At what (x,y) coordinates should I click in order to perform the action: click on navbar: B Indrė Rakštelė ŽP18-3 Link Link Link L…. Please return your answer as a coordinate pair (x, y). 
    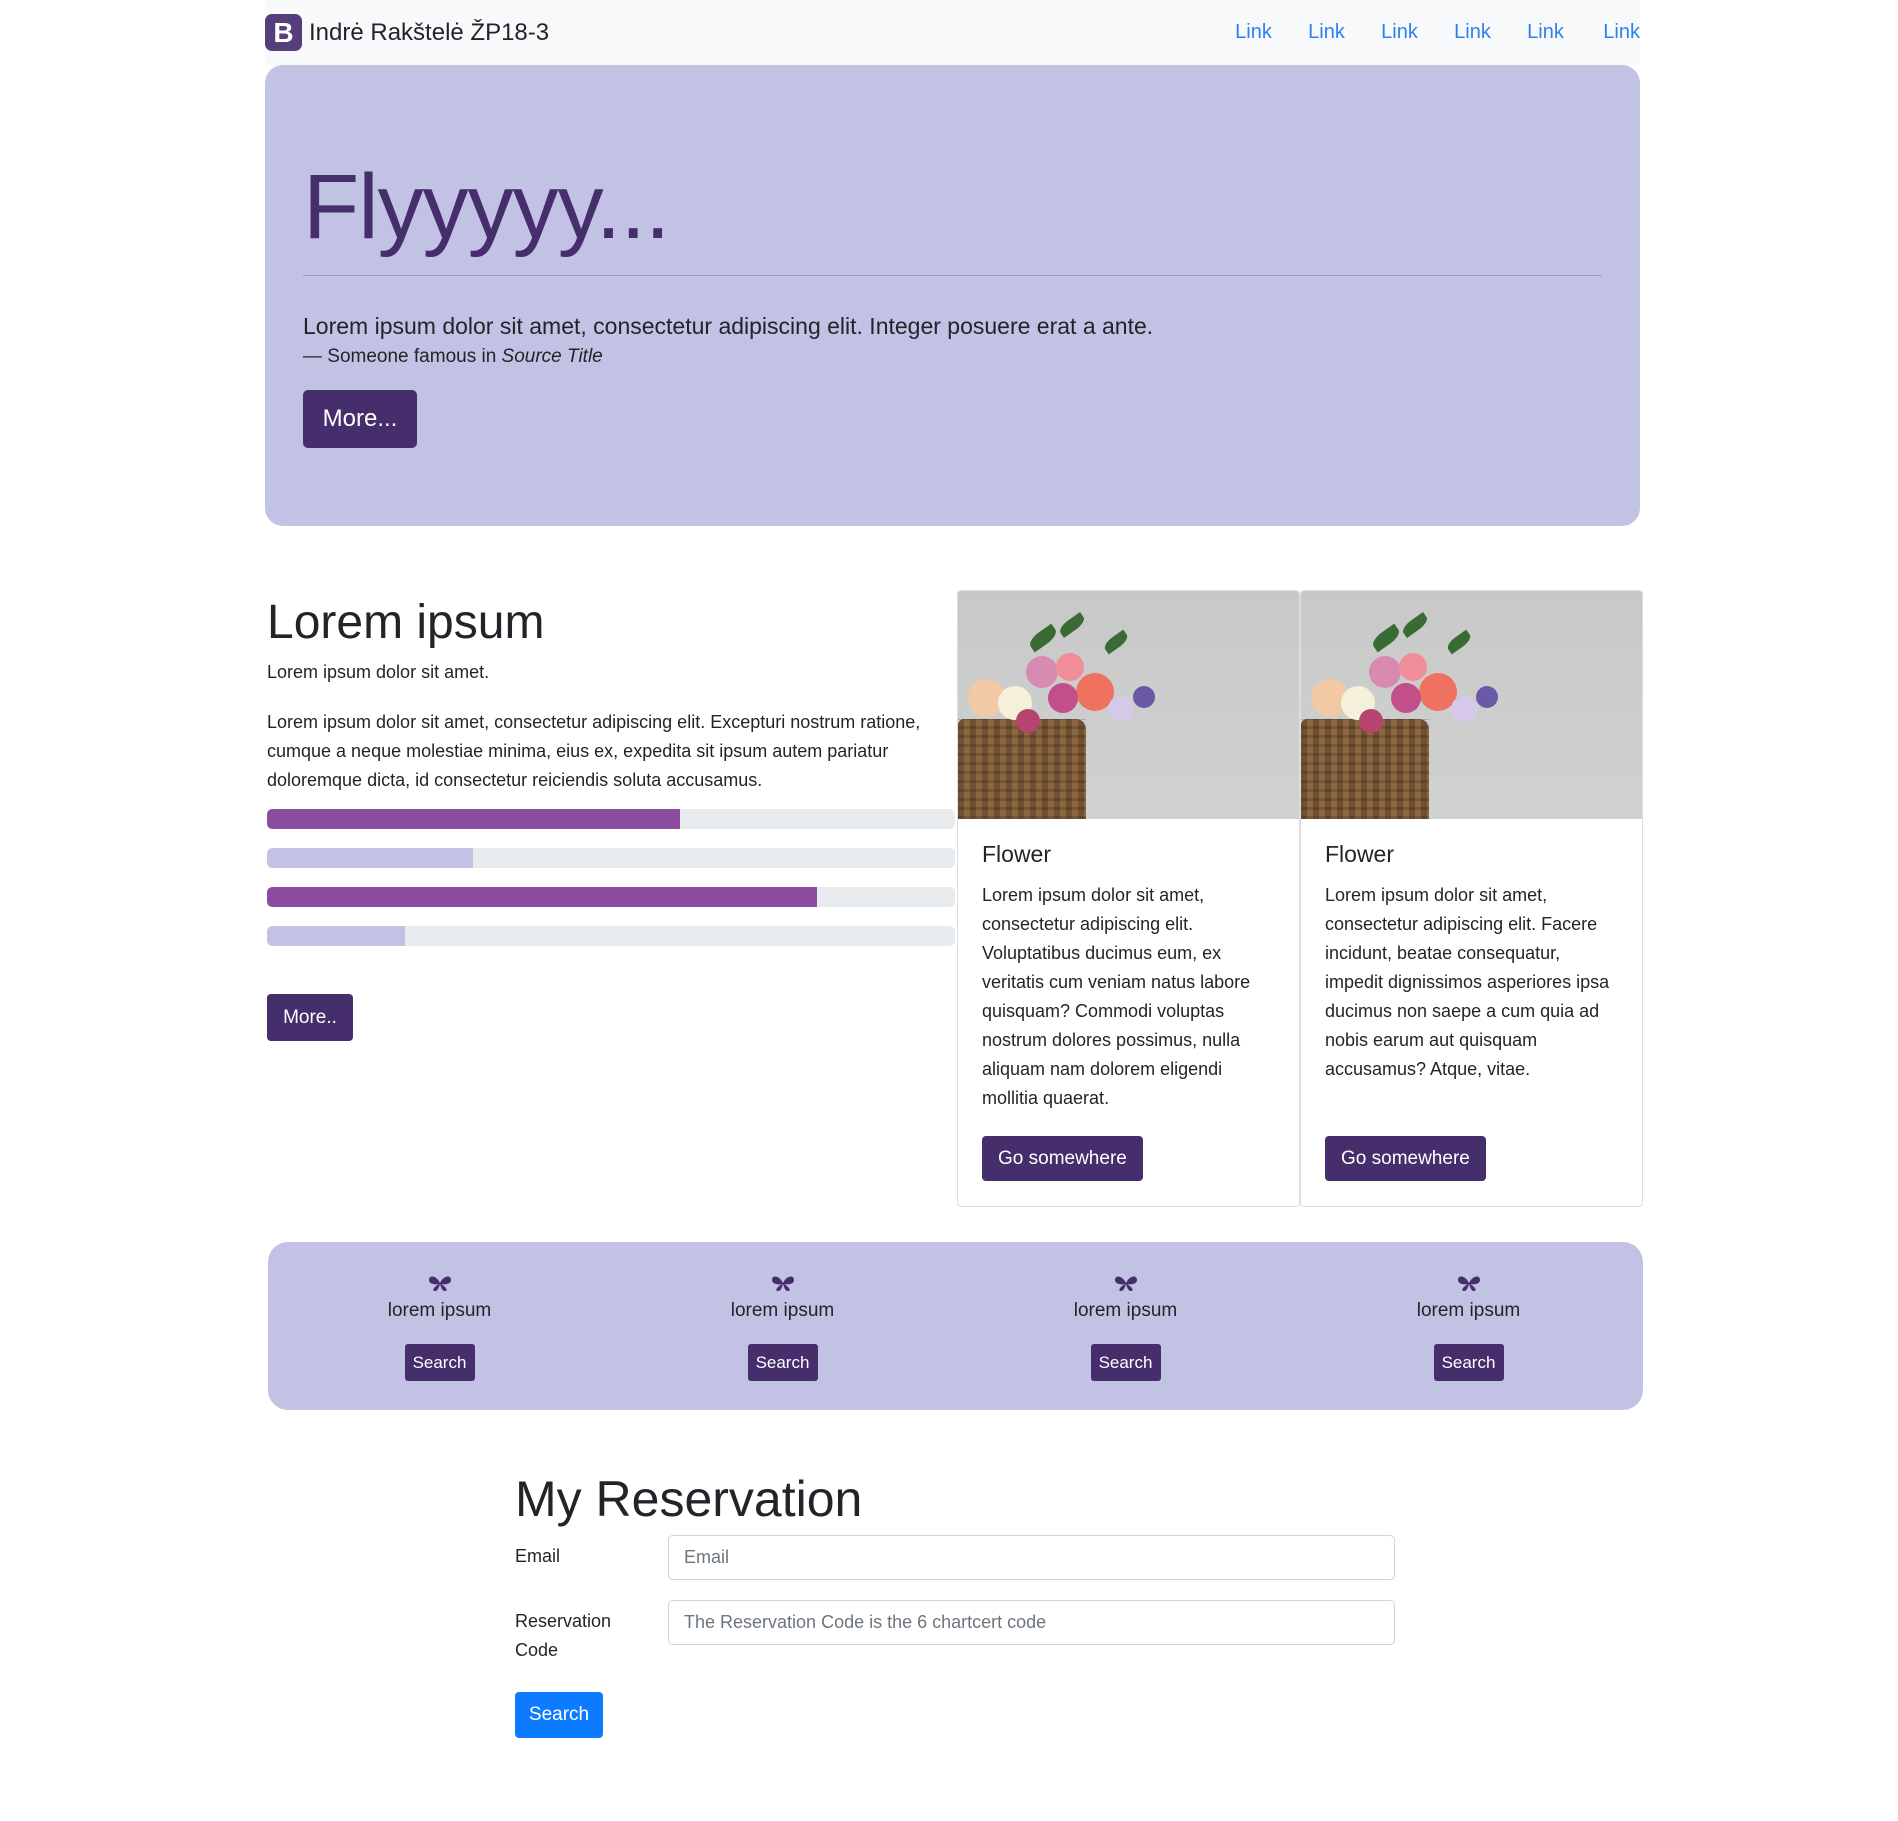
    Looking at the image, I should click on (952, 32).